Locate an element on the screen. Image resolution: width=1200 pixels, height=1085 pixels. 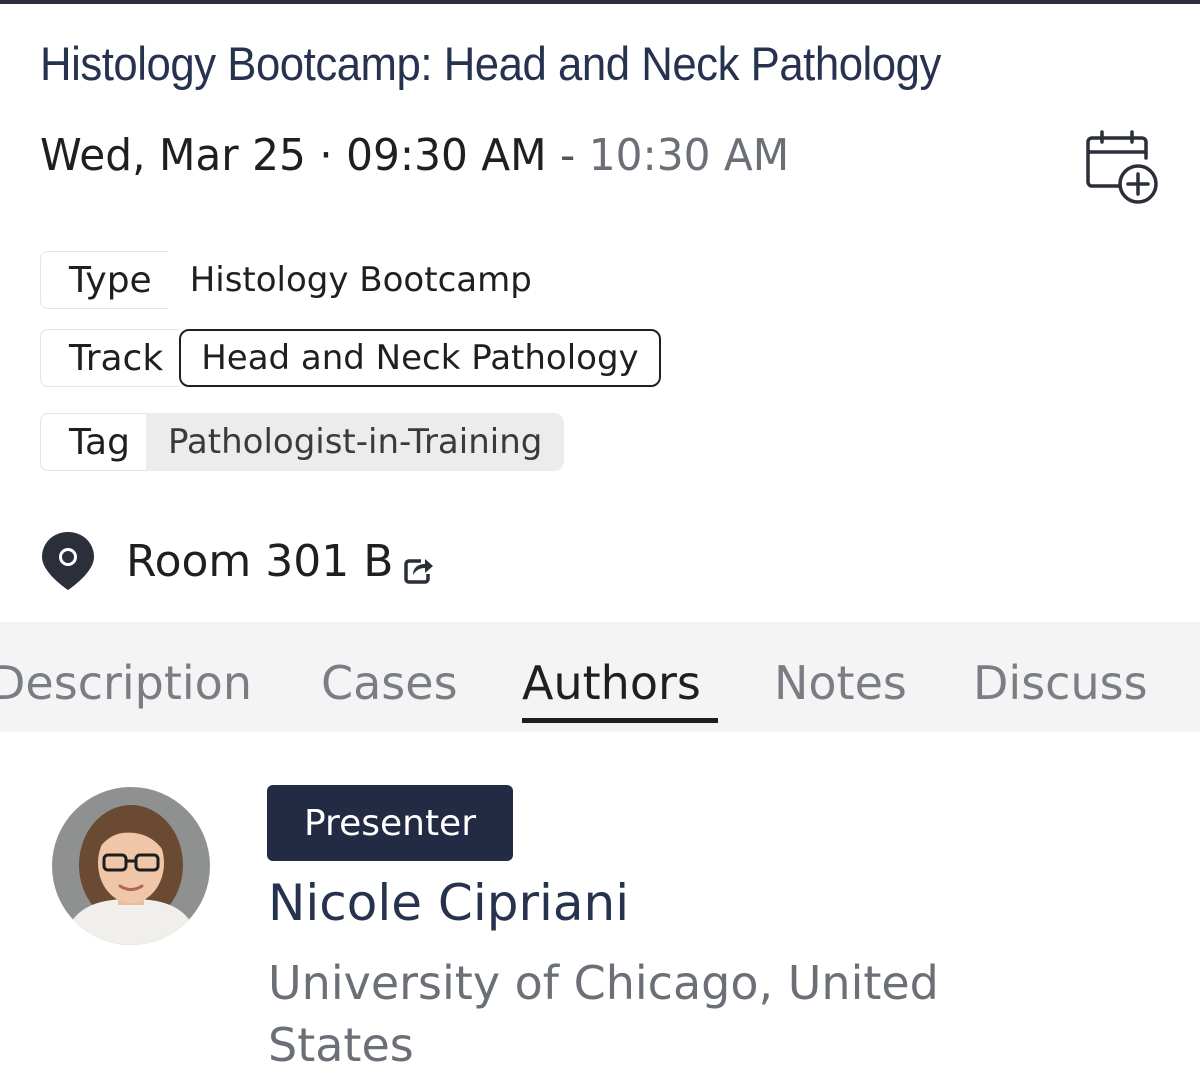
meta-track-row: Track Head and Neck Pathology is located at coordinates (350, 358).